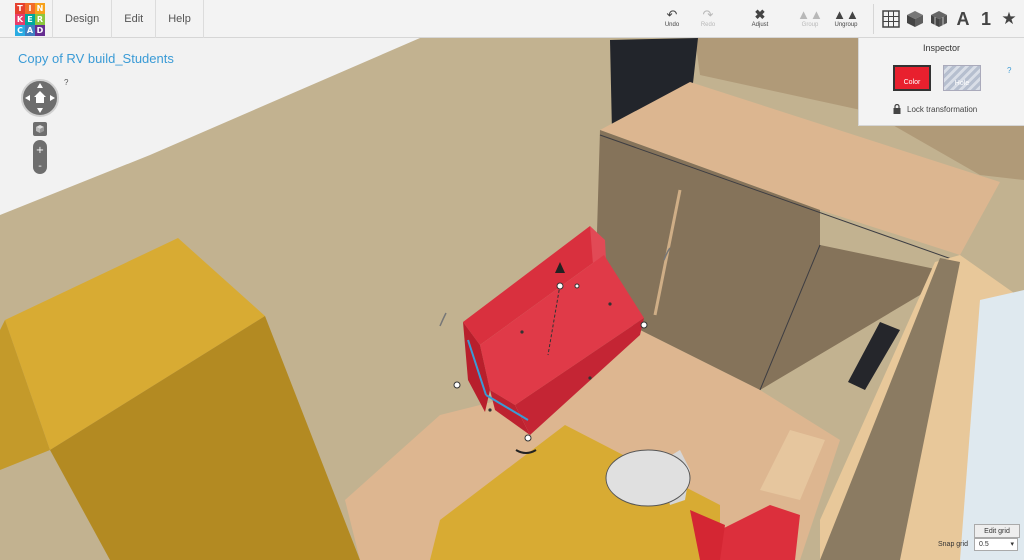 This screenshot has height=560, width=1024. Describe the element at coordinates (644, 325) in the screenshot. I see `resize-handle-right` at that location.